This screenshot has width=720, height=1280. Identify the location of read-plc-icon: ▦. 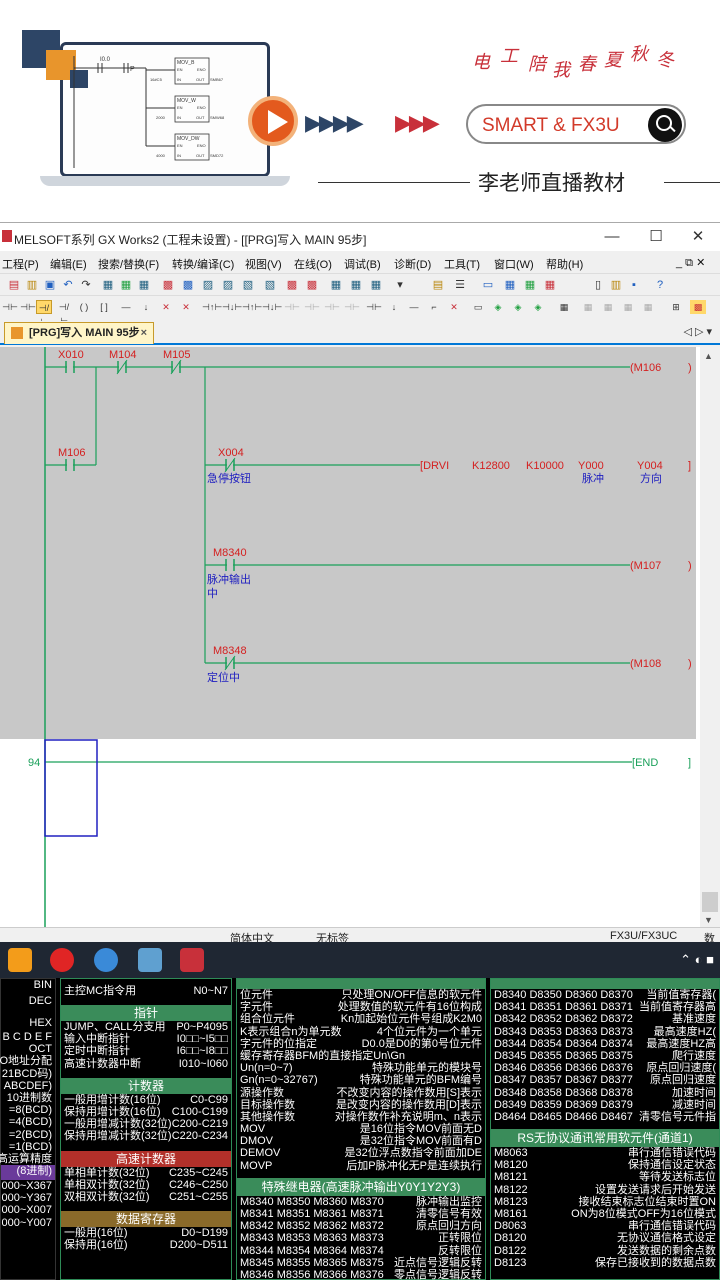
(108, 285).